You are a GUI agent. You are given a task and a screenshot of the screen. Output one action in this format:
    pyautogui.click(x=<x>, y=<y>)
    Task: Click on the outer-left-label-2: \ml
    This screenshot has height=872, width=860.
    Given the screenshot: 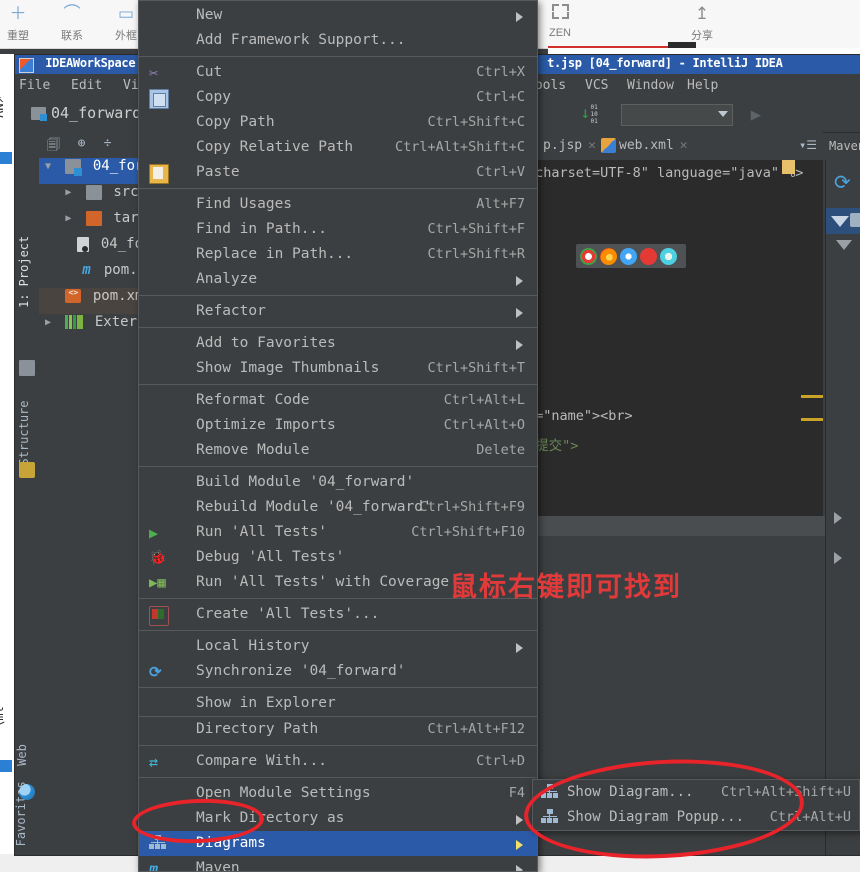 What is the action you would take?
    pyautogui.click(x=3, y=717)
    